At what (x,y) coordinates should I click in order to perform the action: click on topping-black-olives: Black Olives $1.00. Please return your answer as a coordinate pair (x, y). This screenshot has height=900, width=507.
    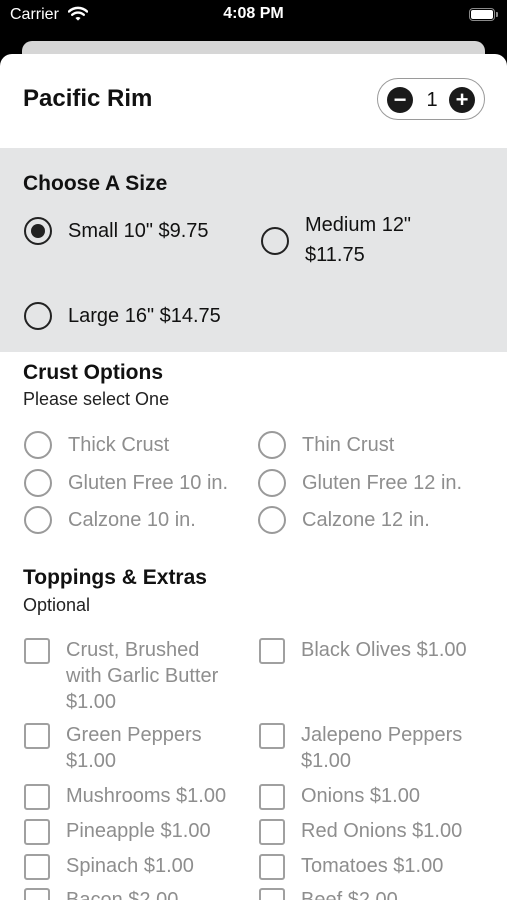
    Looking at the image, I should click on (379, 651).